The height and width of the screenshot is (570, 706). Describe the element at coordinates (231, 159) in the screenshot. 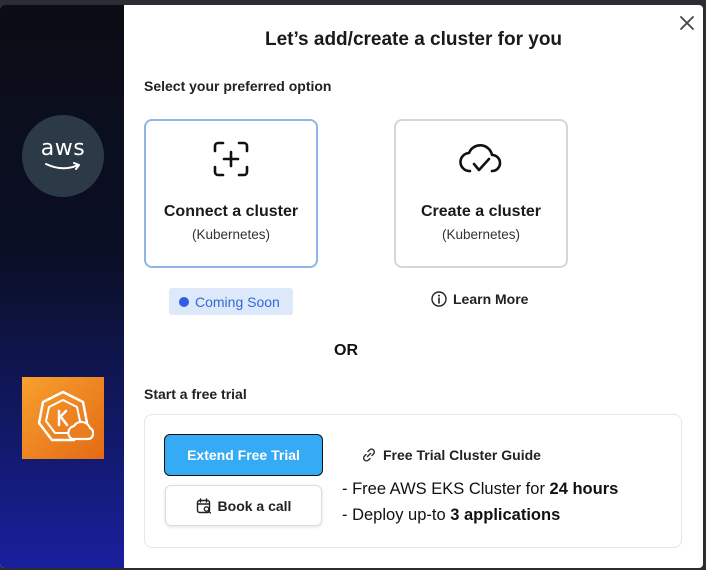

I see `add-square-icon` at that location.